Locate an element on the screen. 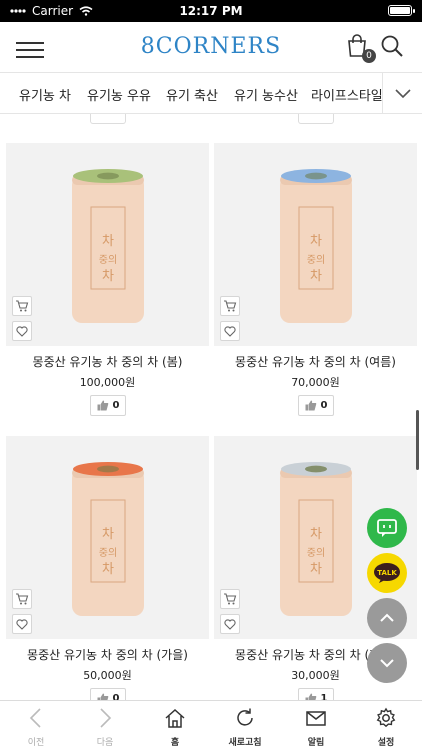 The width and height of the screenshot is (422, 750). notification-button: 알림 is located at coordinates (316, 727).